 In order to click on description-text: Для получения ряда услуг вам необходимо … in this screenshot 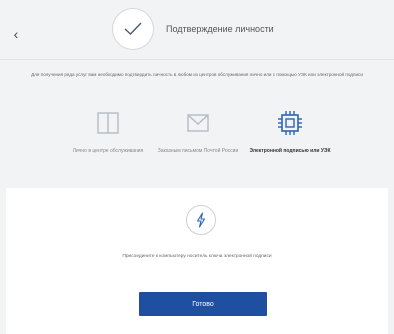, I will do `click(197, 74)`.